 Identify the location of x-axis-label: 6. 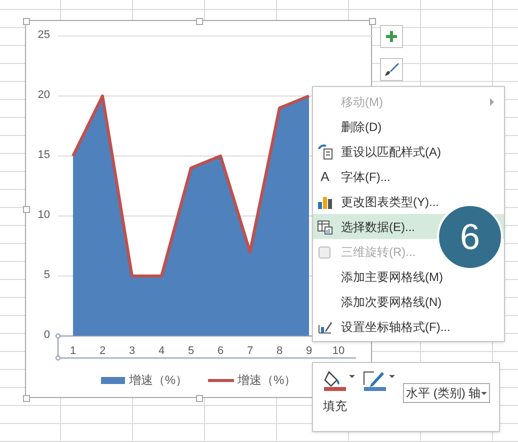
(220, 351).